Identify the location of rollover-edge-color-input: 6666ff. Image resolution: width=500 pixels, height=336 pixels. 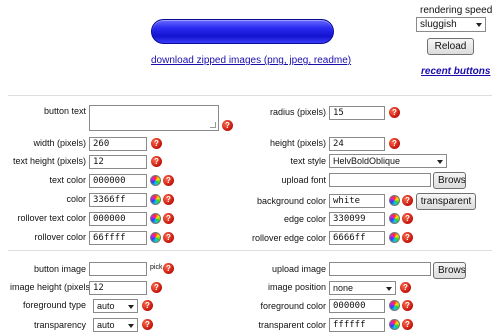
(357, 238).